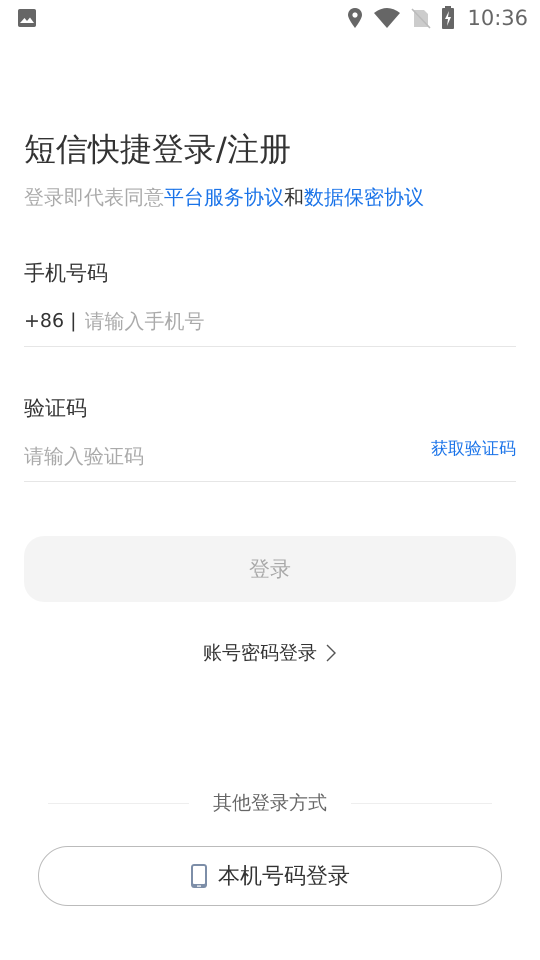 This screenshot has width=540, height=960. I want to click on location-icon, so click(355, 18).